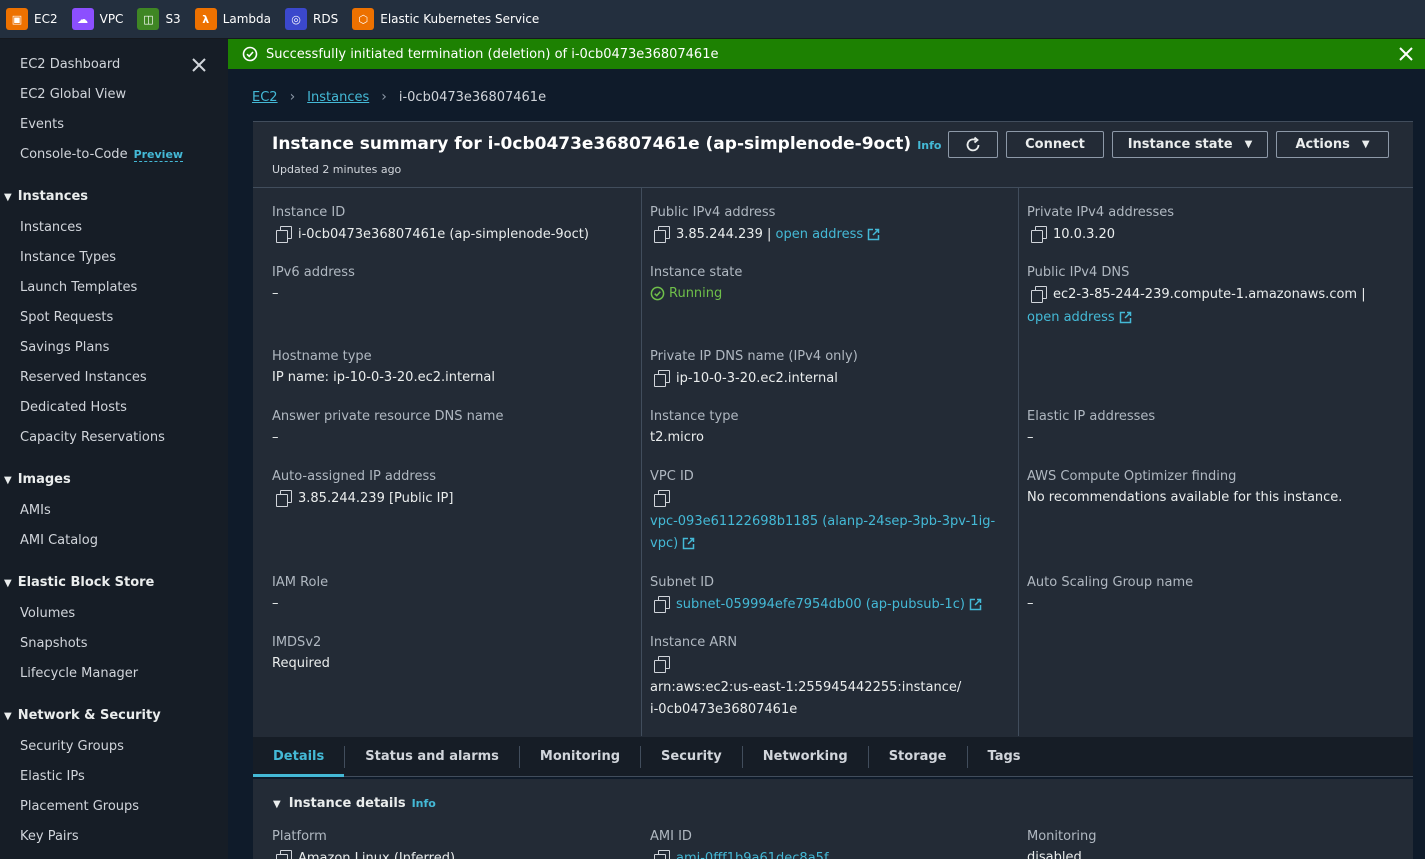 This screenshot has width=1425, height=859. Describe the element at coordinates (102, 154) in the screenshot. I see `sidebar-item-console-to-code: Console-to-Code Preview` at that location.